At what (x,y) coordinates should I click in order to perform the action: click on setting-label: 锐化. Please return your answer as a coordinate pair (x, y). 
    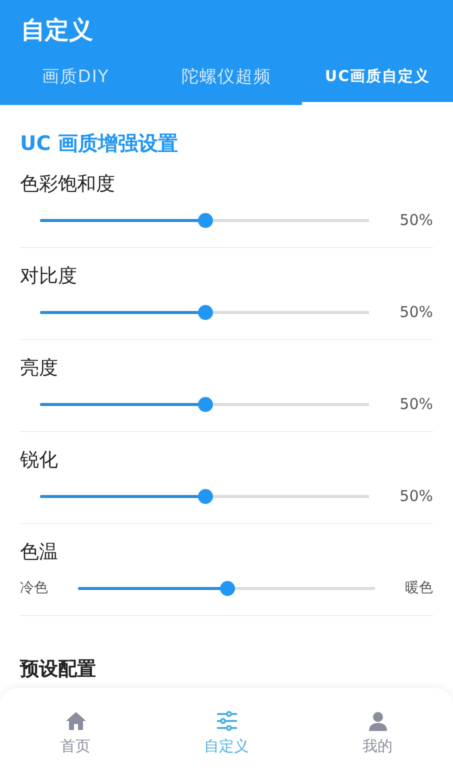
    Looking at the image, I should click on (39, 460).